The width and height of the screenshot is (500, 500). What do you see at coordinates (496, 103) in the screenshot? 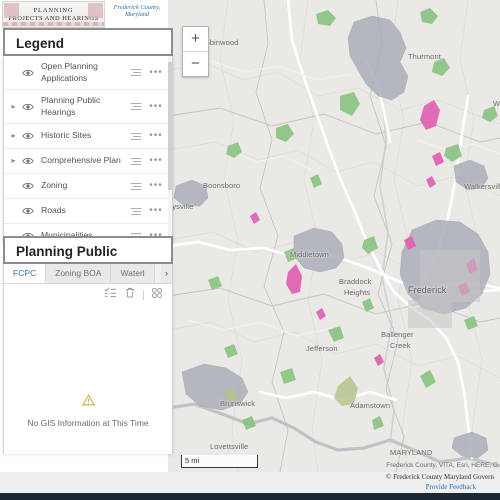
I see `map-label-w: W` at bounding box center [496, 103].